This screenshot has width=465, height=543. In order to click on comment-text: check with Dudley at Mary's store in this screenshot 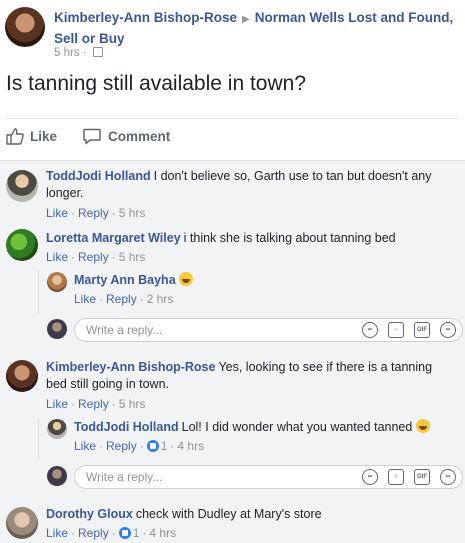, I will do `click(228, 514)`.